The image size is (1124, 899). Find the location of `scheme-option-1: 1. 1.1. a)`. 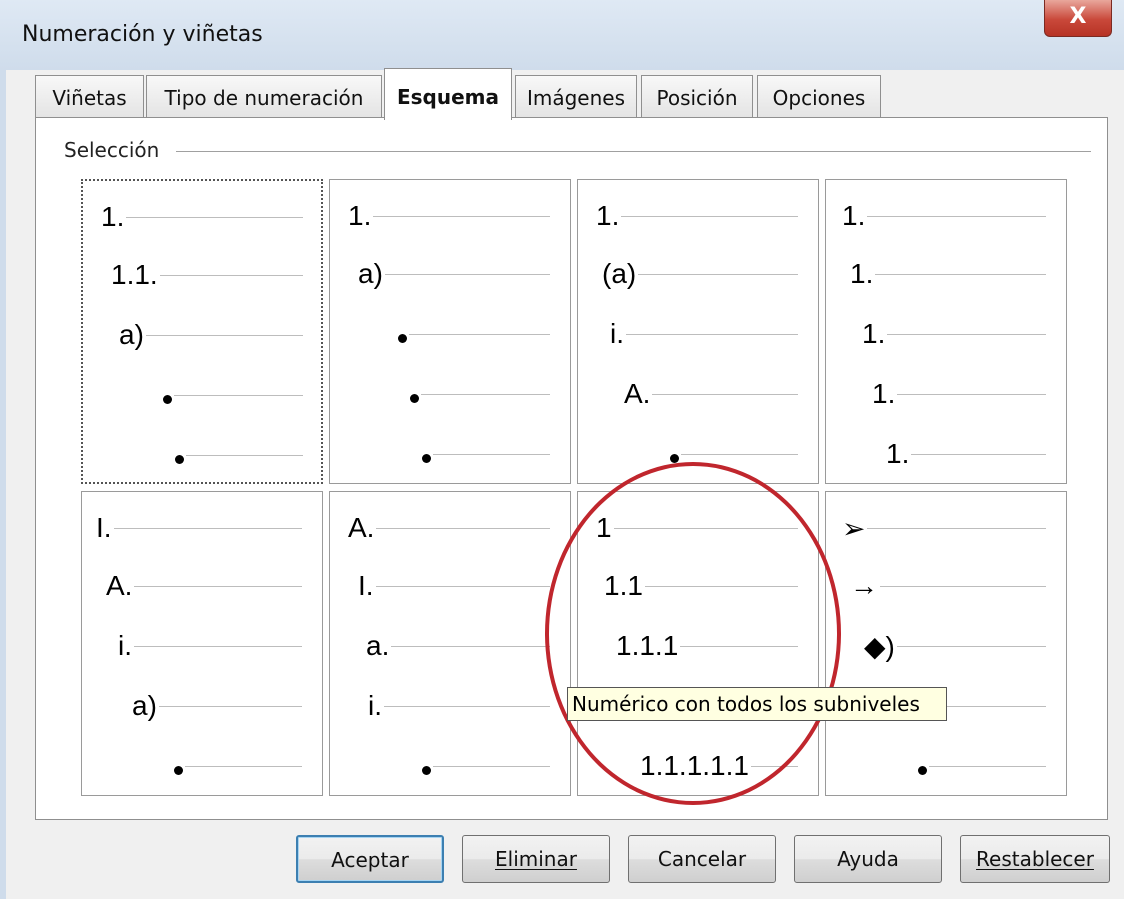

scheme-option-1: 1. 1.1. a) is located at coordinates (202, 331).